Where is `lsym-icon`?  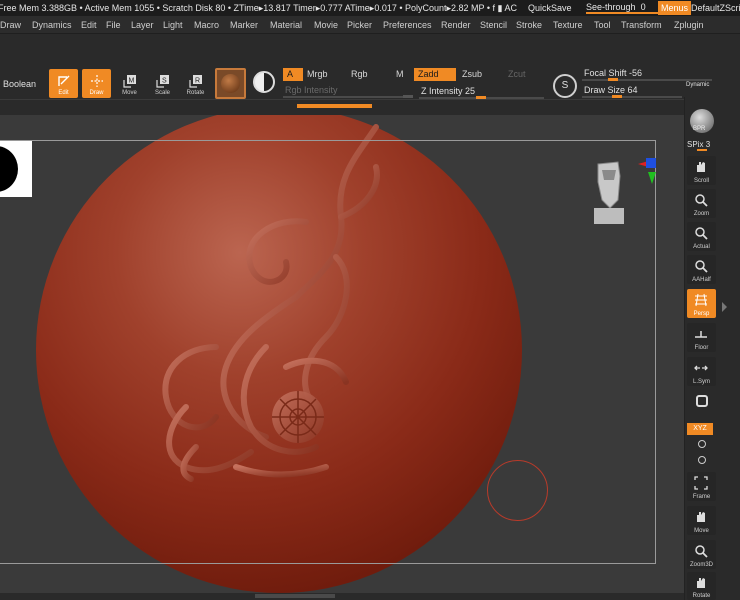 lsym-icon is located at coordinates (701, 368).